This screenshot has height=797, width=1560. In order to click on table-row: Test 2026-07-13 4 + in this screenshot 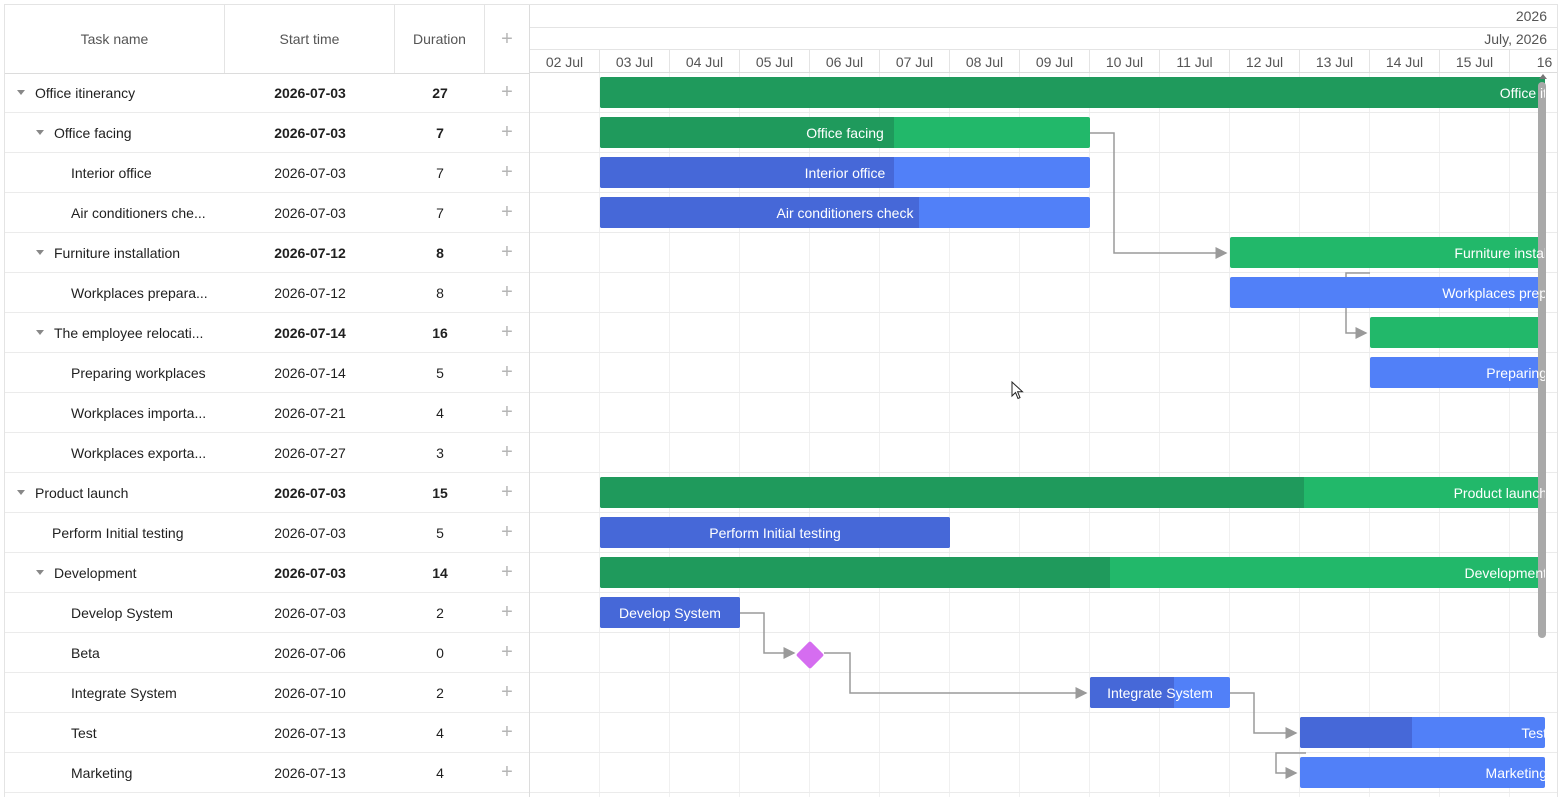, I will do `click(267, 733)`.